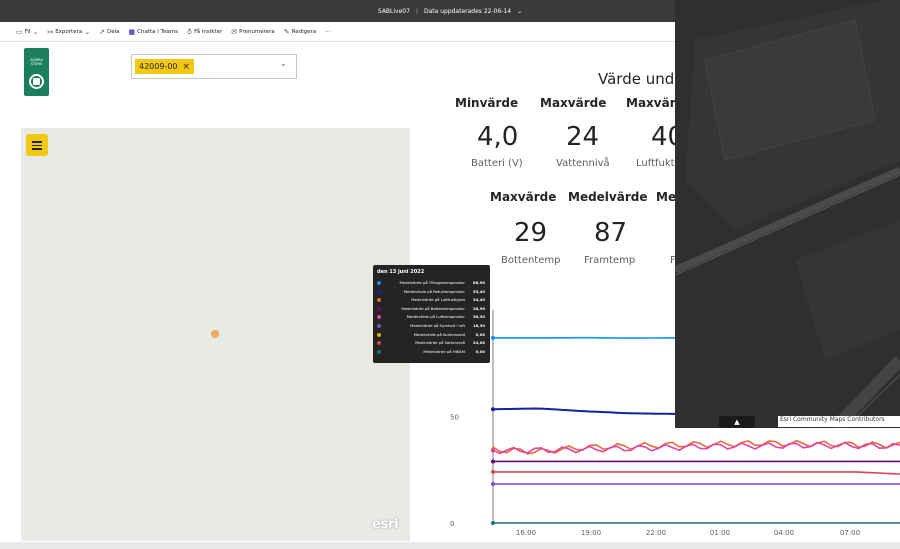 This screenshot has width=900, height=549. Describe the element at coordinates (454, 418) in the screenshot. I see `y-tick-label: 50` at that location.